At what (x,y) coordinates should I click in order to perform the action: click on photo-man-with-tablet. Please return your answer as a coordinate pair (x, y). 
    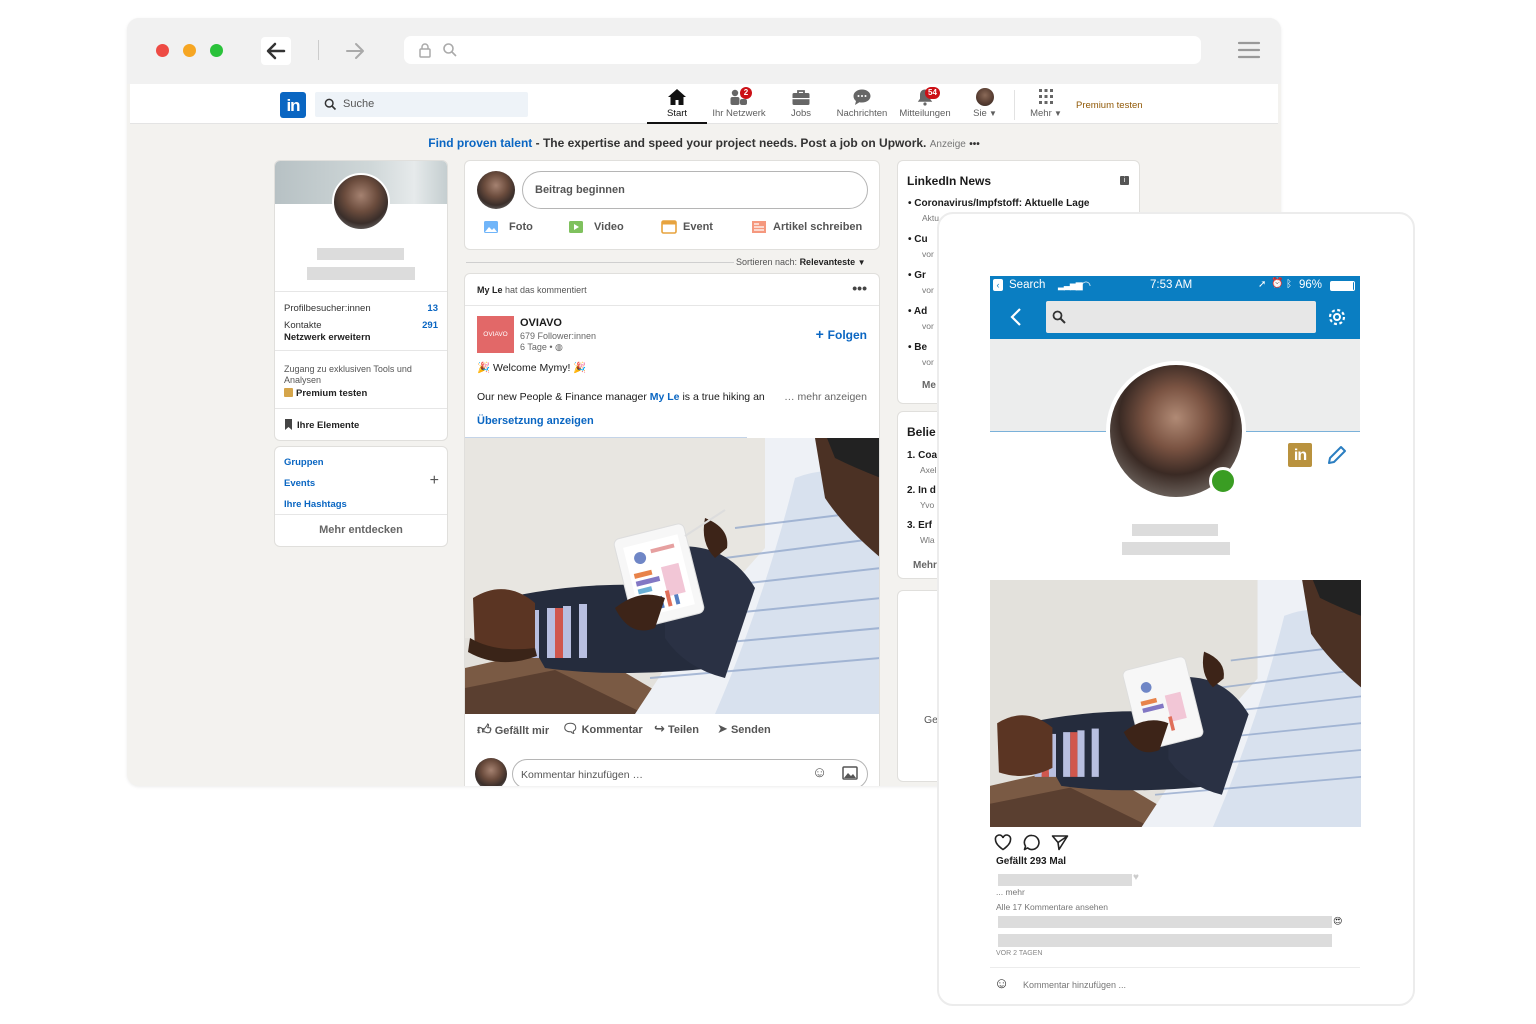
    Looking at the image, I should click on (1175, 703).